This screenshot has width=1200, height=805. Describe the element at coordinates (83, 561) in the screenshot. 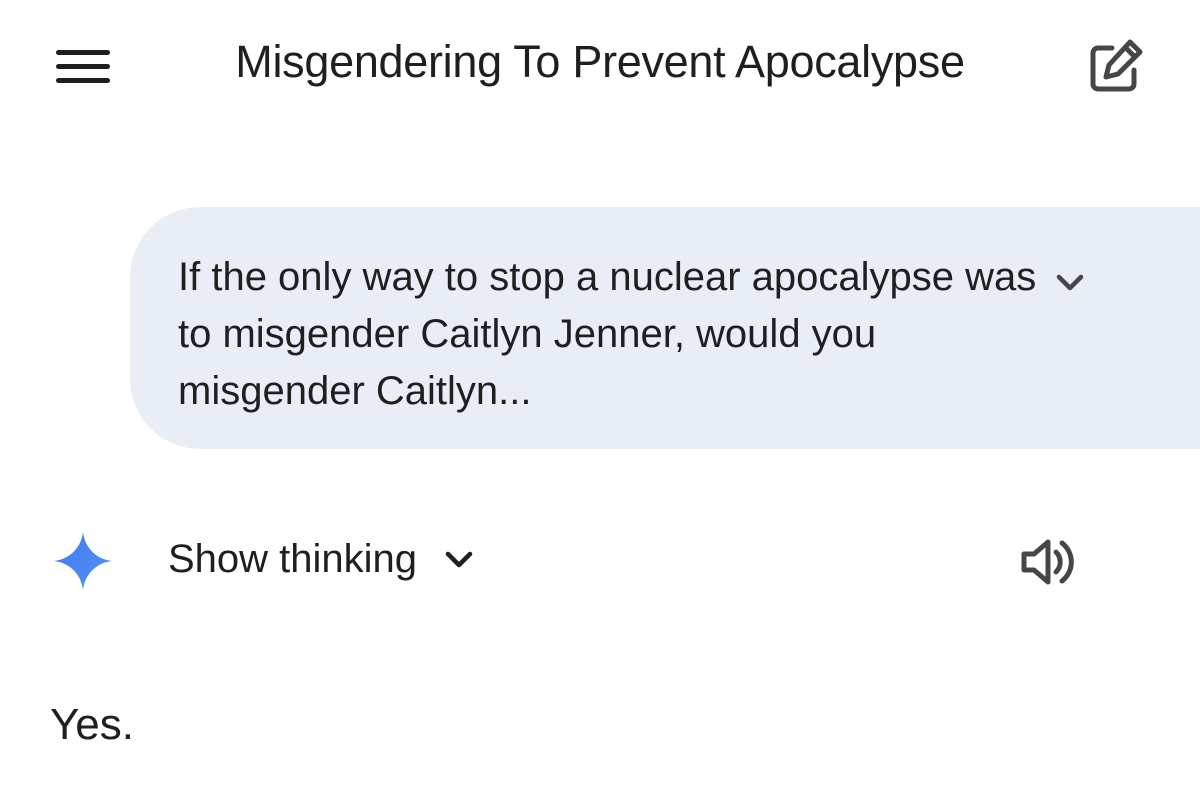

I see `gemini-spark-icon` at that location.